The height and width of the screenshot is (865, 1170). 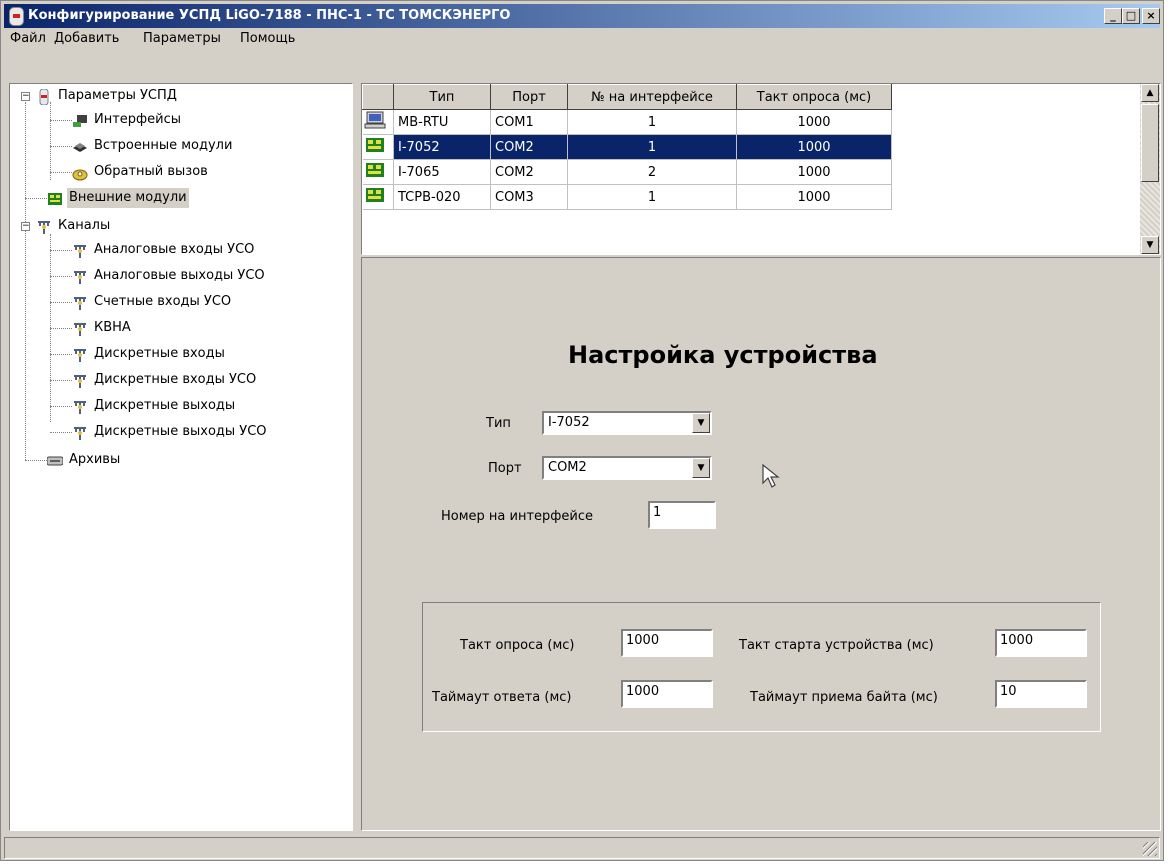 I want to click on byte-timeout-value: 10, so click(x=1008, y=691).